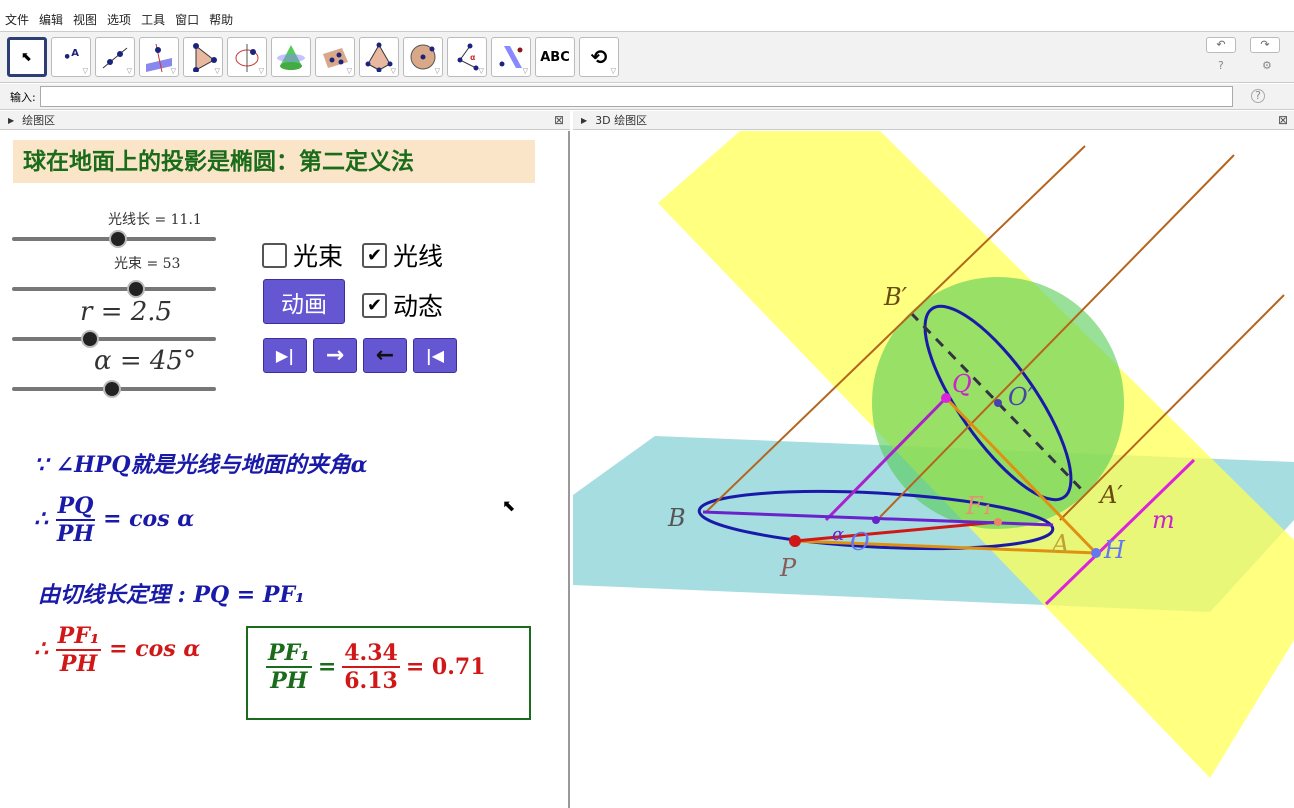 The width and height of the screenshot is (1294, 808). I want to click on forward-button: →, so click(335, 355).